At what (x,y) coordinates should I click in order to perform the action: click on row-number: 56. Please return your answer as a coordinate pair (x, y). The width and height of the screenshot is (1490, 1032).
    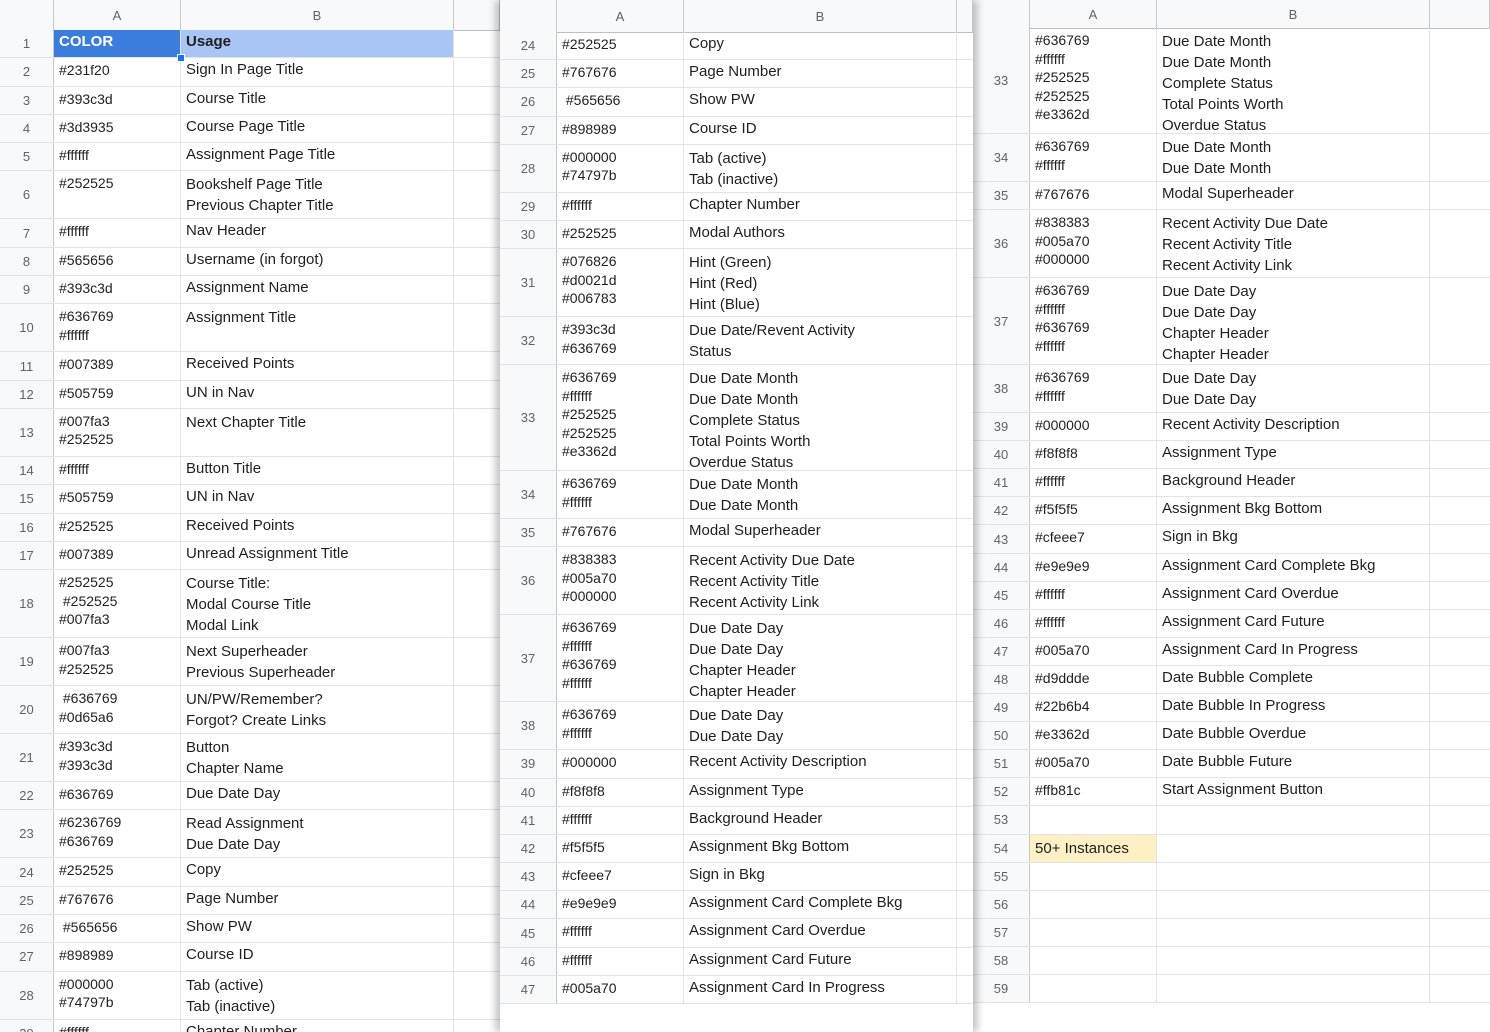
    Looking at the image, I should click on (1001, 904).